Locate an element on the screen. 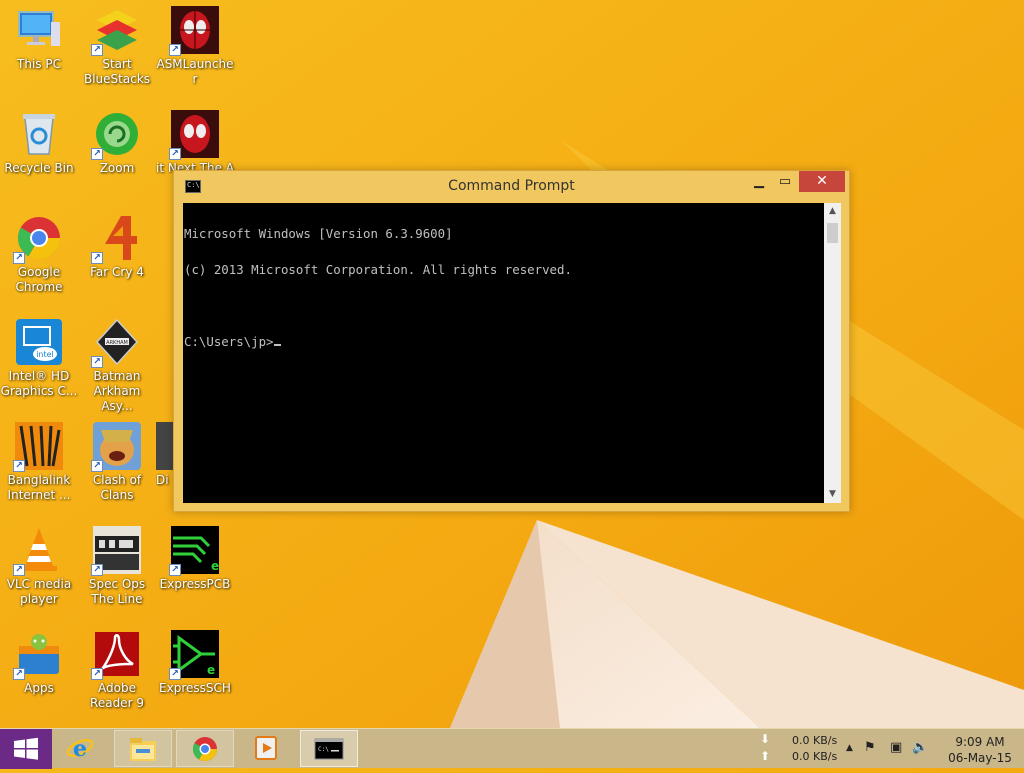 This screenshot has height=773, width=1024. desktop-icon-label: ExpressPCB is located at coordinates (195, 584).